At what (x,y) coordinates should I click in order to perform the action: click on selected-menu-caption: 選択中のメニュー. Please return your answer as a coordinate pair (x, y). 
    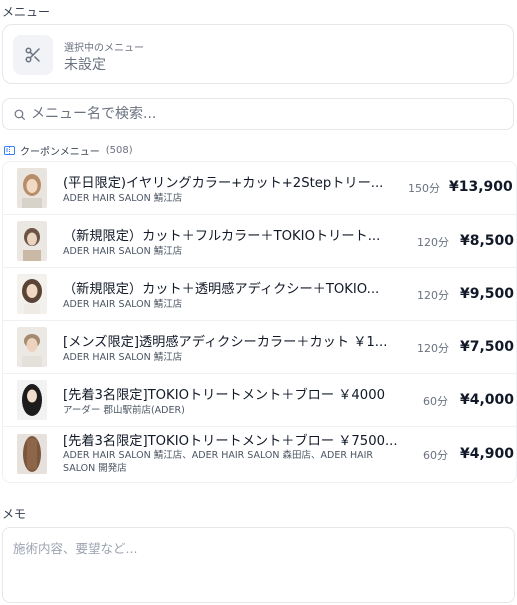
    Looking at the image, I should click on (104, 48).